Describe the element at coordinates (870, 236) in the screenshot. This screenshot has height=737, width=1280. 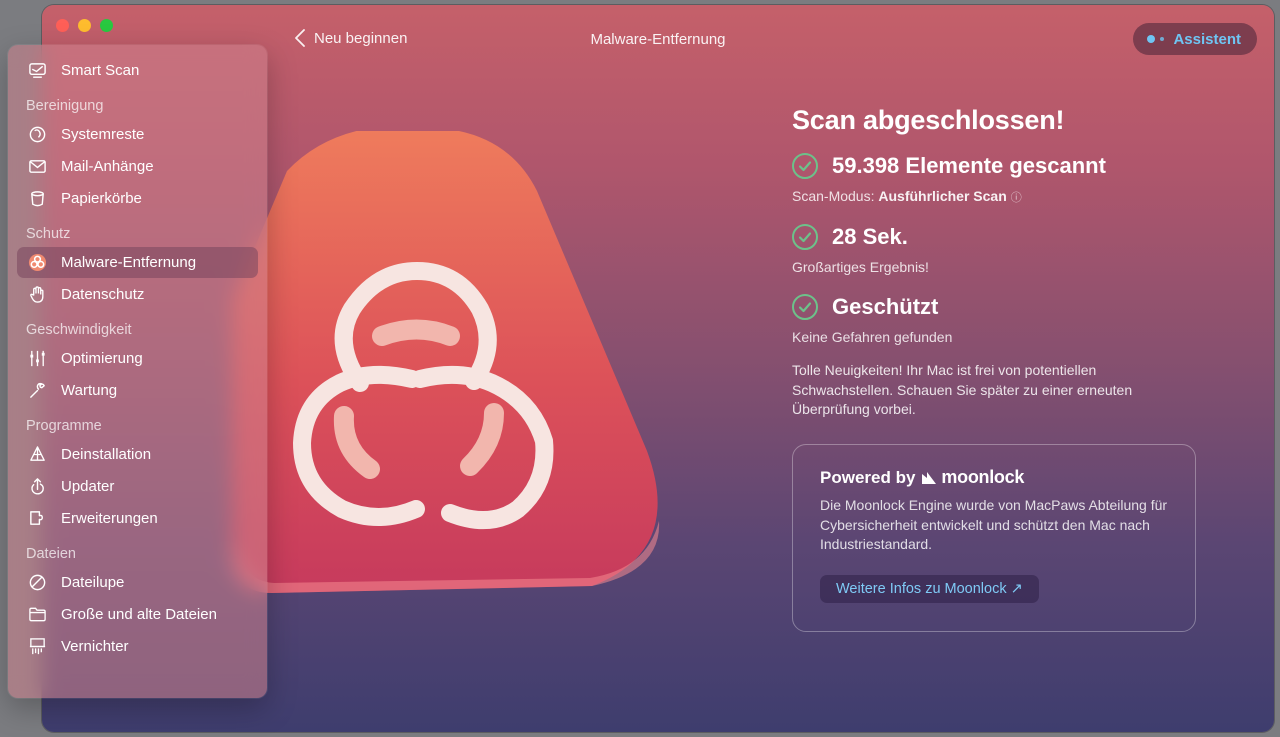
I see `scan-duration: 28 Sek.` at that location.